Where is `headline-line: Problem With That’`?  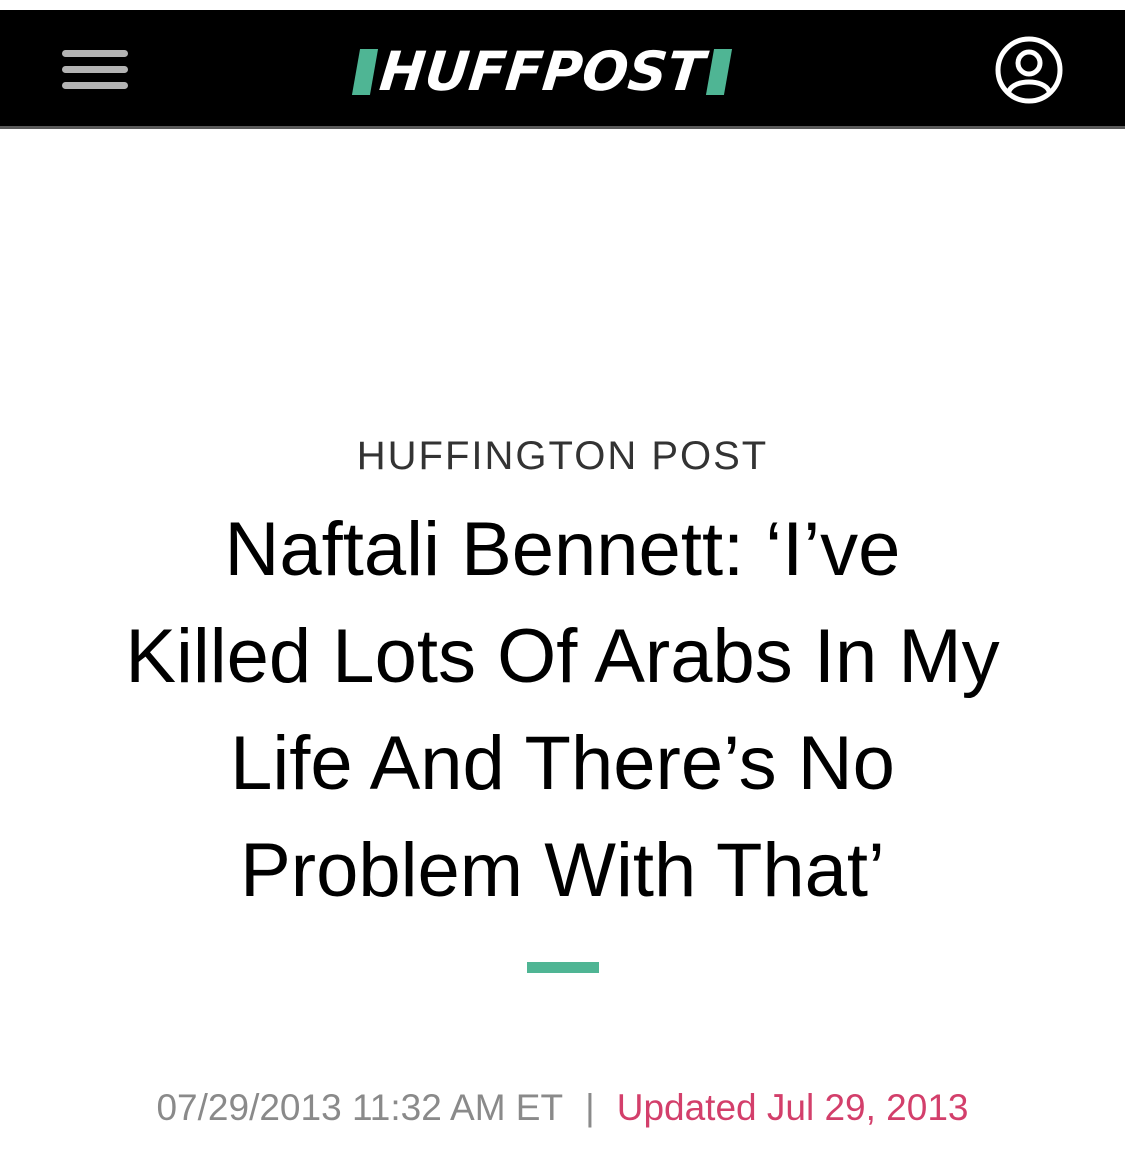 headline-line: Problem With That’ is located at coordinates (562, 870).